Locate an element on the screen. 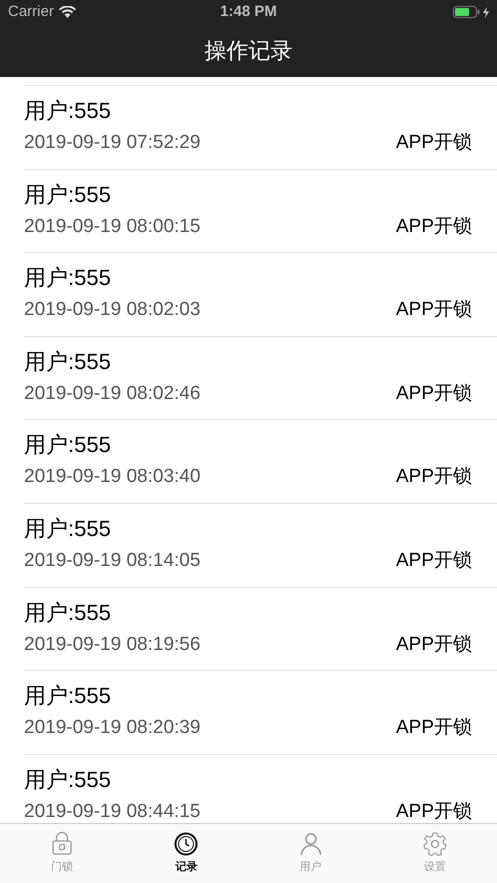 The width and height of the screenshot is (497, 883). record-time: 2019-09-19 08:14:05 is located at coordinates (112, 561).